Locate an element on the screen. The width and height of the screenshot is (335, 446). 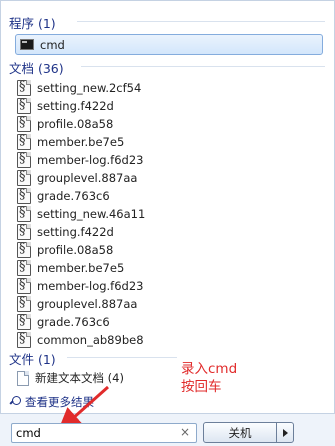
document-item-label: common_ab89be8 is located at coordinates (90, 340).